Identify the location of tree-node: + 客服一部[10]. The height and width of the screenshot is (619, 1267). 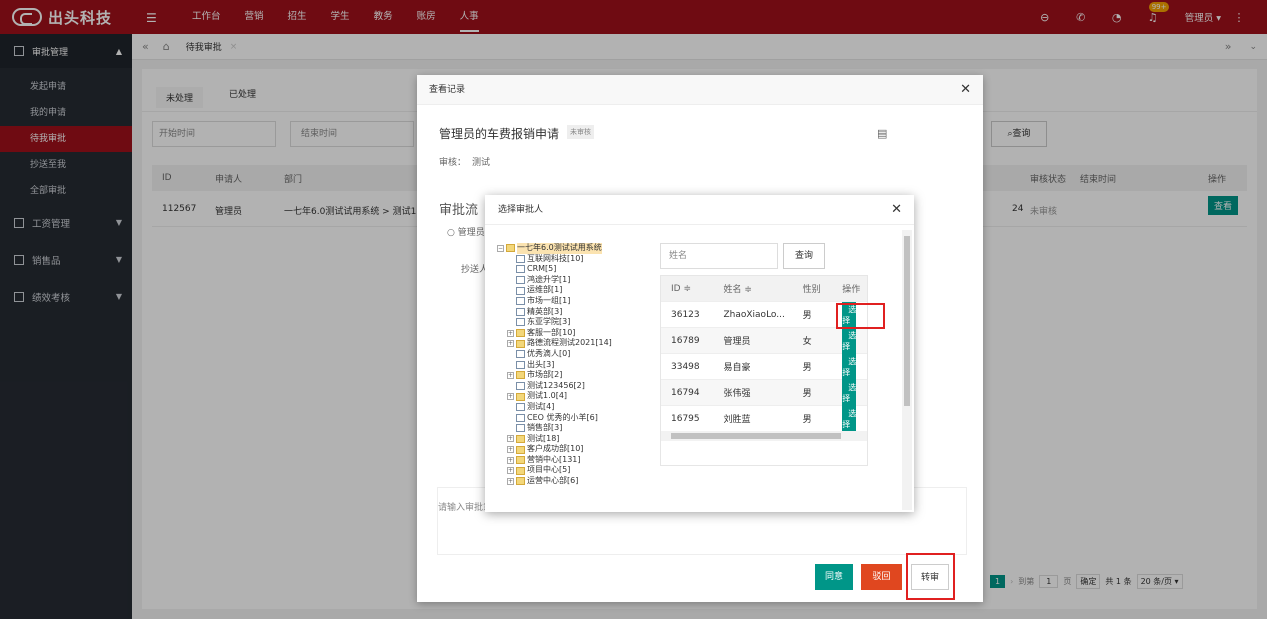
(570, 333).